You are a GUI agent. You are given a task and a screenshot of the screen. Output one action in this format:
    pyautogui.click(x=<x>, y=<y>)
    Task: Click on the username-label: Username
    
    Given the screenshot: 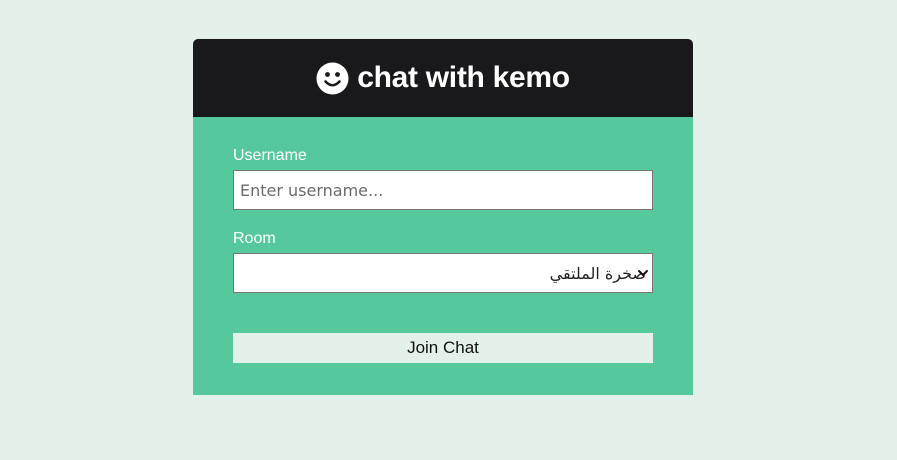 What is the action you would take?
    pyautogui.click(x=270, y=155)
    